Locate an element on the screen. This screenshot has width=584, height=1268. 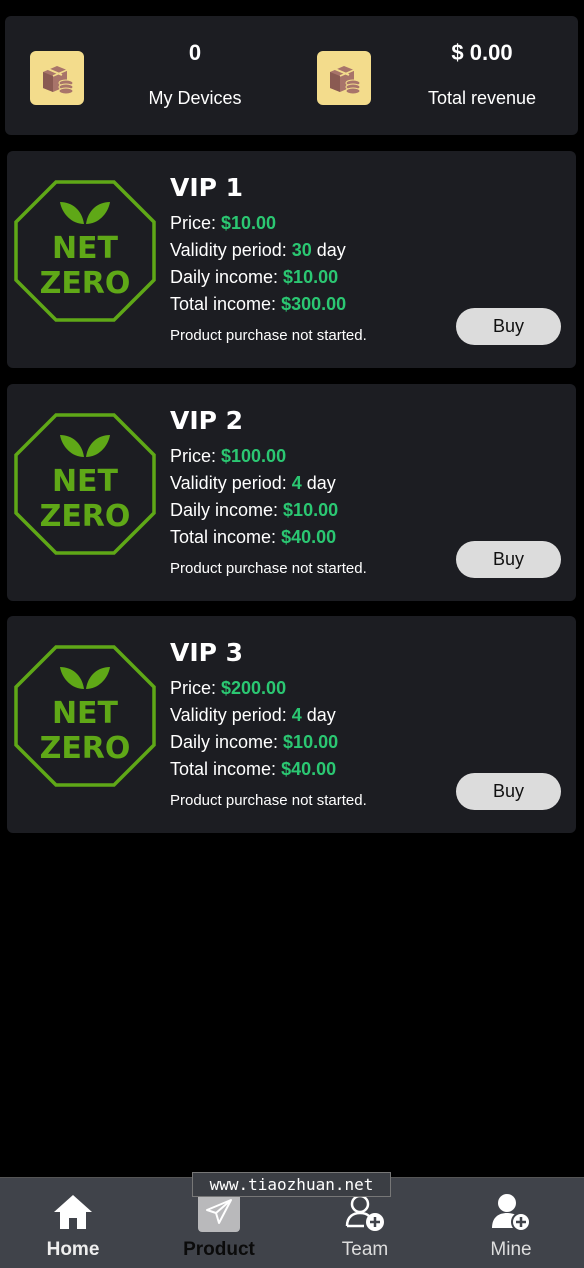
price-row: Price: $100.00 is located at coordinates (228, 456).